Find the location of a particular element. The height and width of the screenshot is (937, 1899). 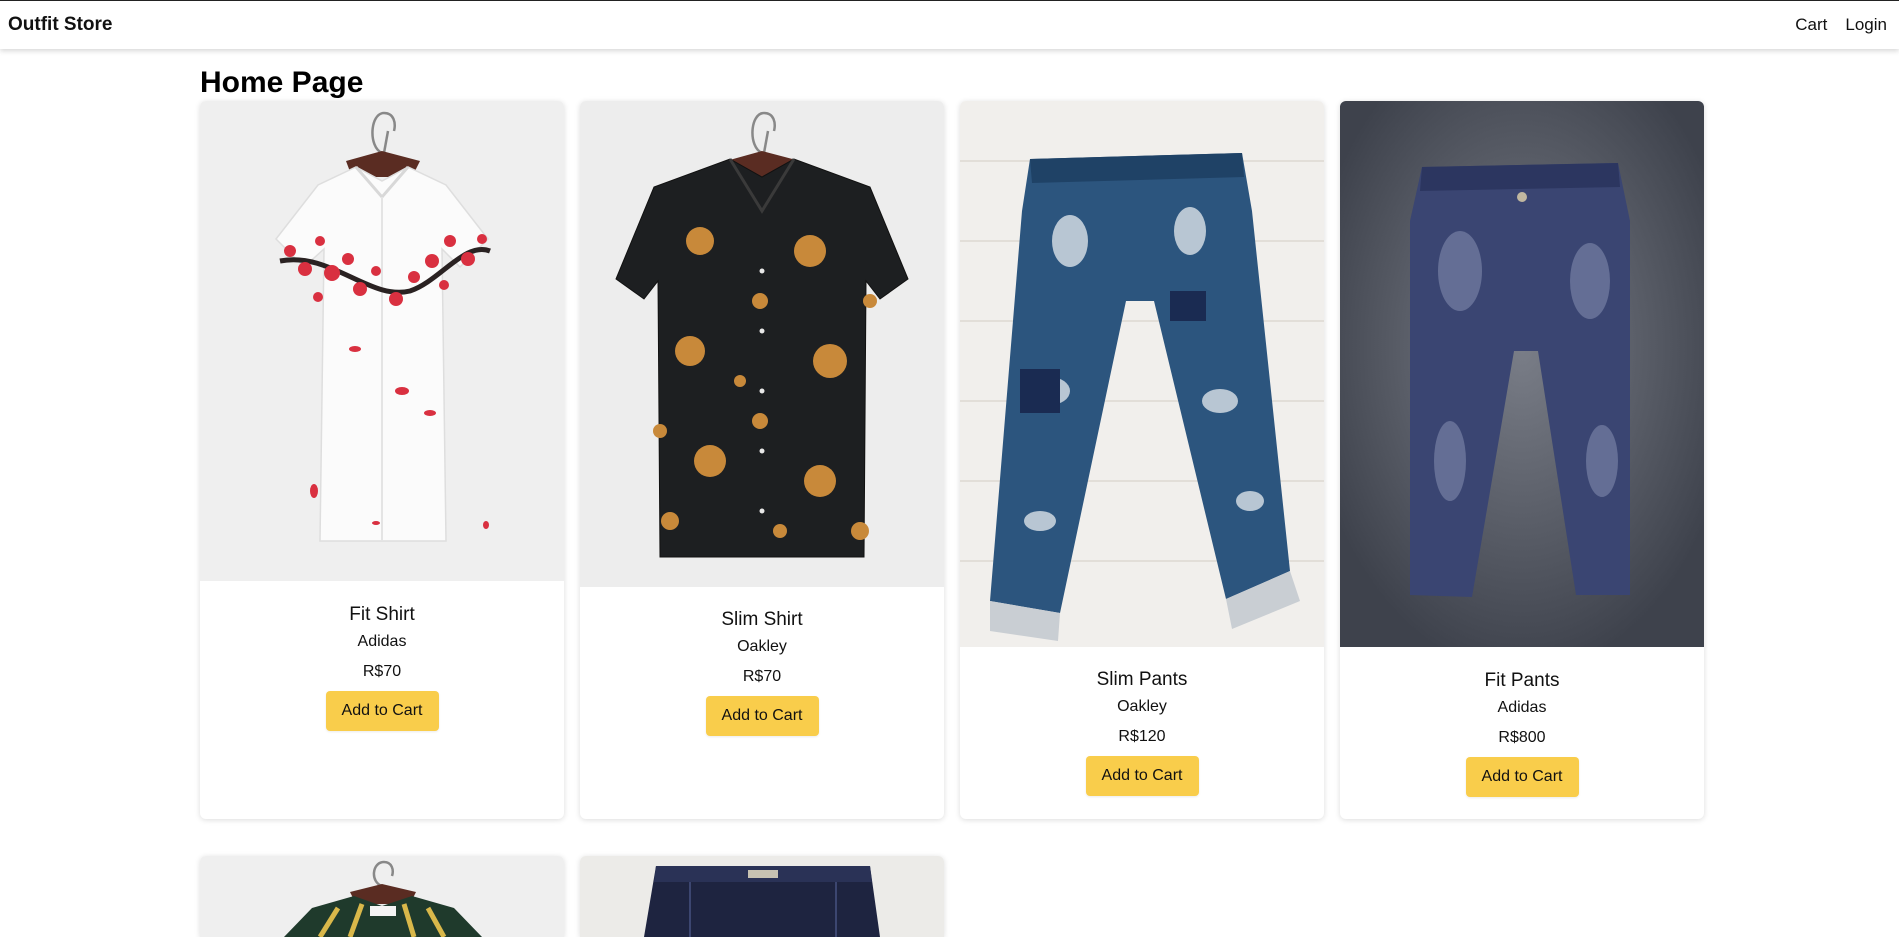

product-name: Fit Shirt is located at coordinates (382, 615).